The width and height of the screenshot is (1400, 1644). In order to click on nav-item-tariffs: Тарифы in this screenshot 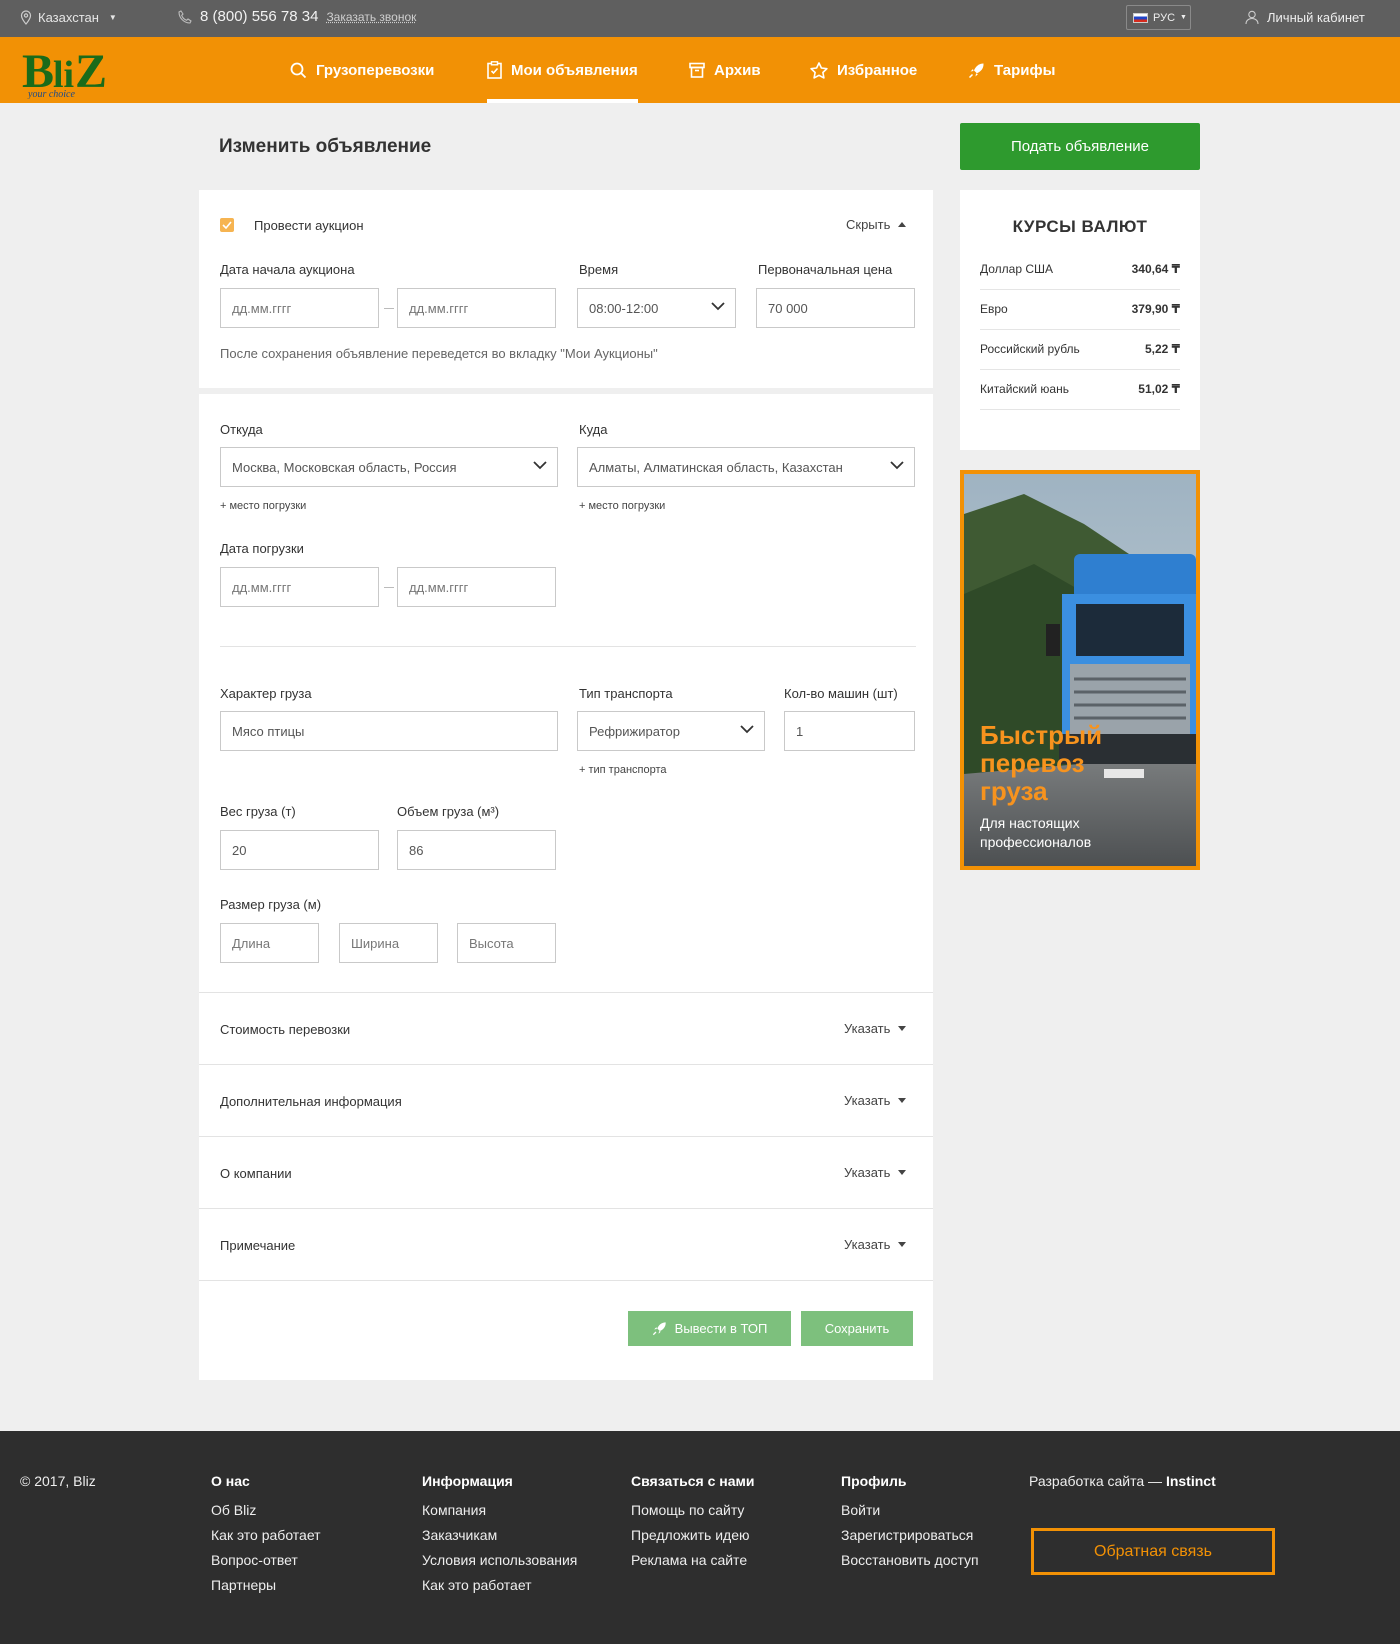, I will do `click(1011, 70)`.